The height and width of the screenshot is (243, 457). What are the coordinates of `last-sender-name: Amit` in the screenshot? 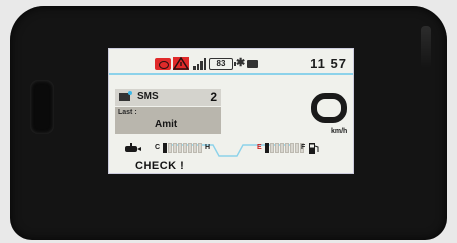 It's located at (166, 124).